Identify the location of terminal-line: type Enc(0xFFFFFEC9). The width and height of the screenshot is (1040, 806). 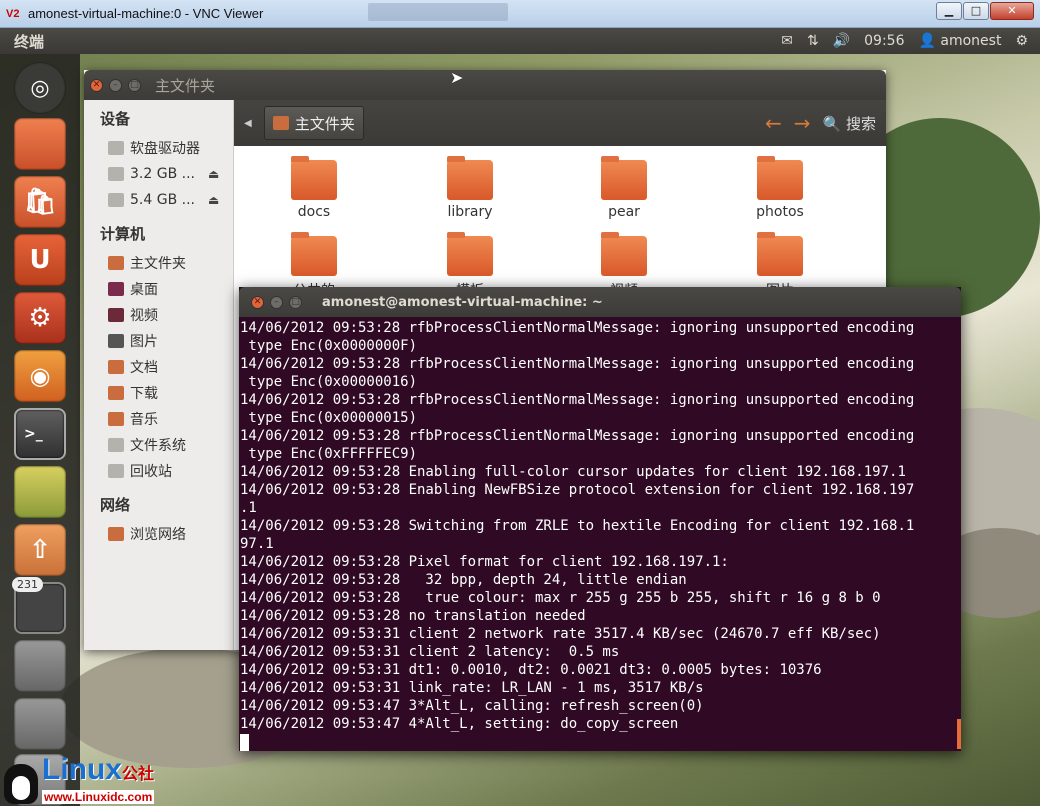
(329, 454).